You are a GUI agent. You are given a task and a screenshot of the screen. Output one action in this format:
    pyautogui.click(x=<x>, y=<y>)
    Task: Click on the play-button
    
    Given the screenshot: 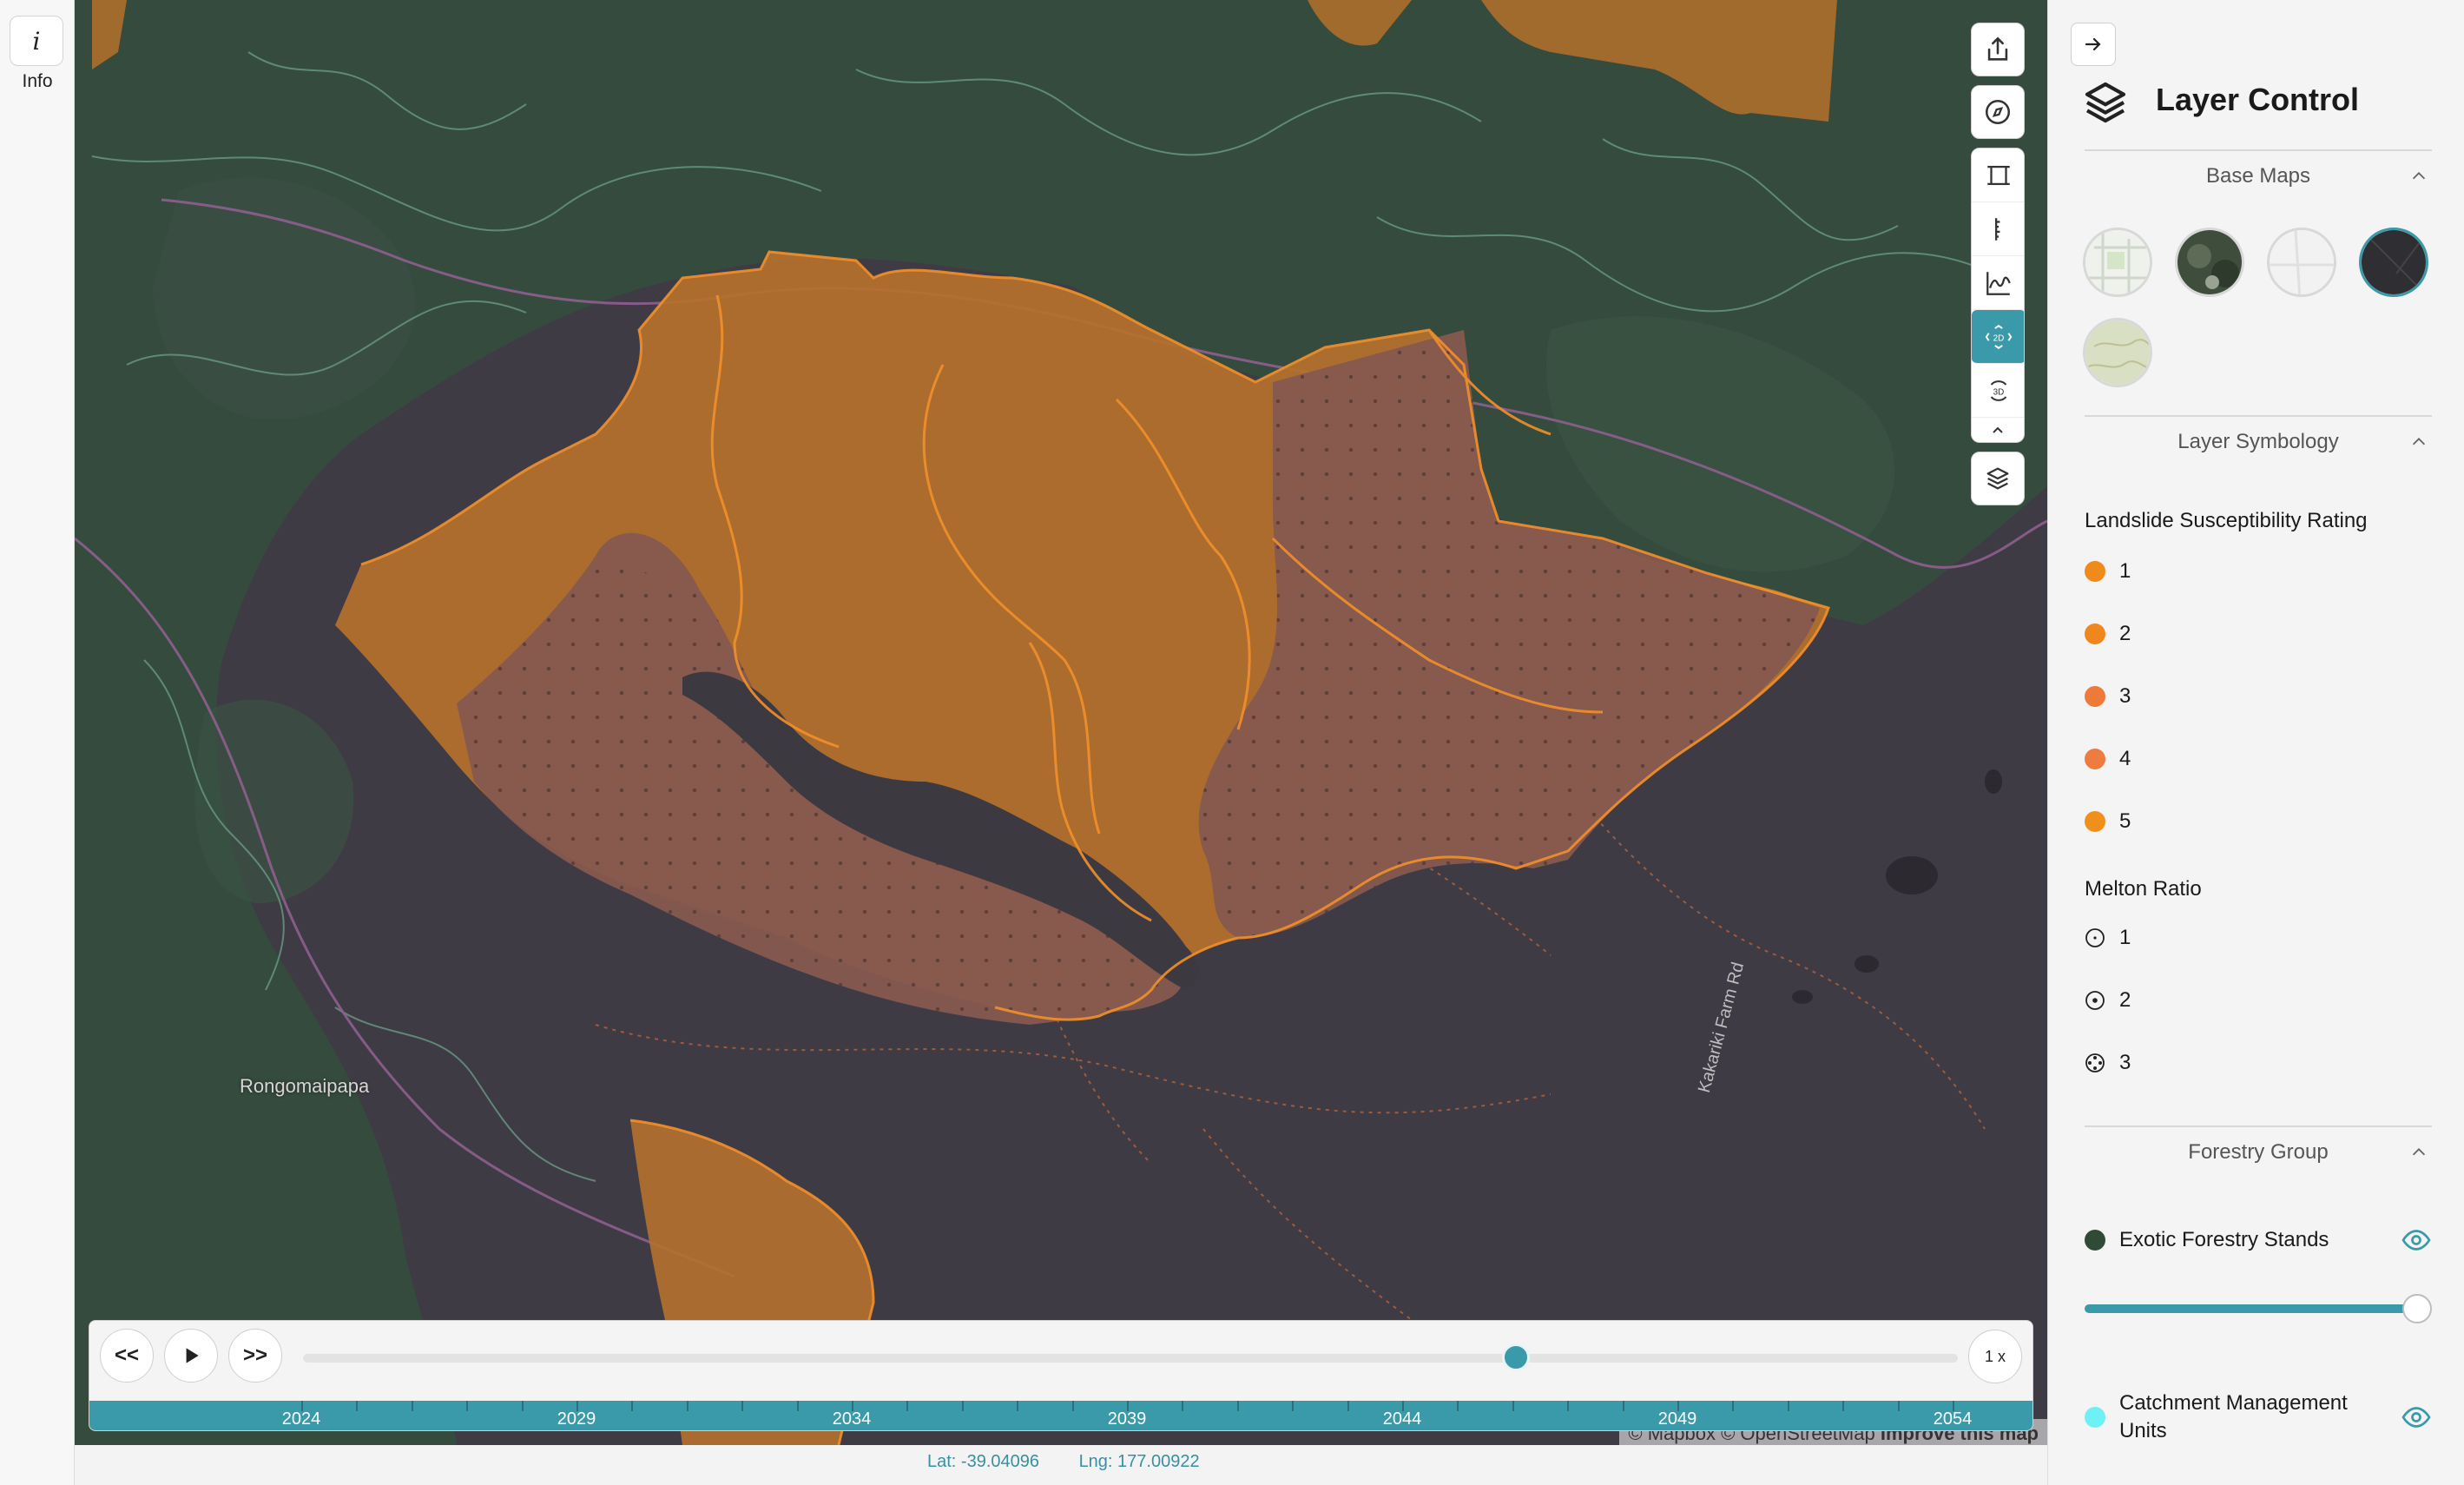 What is the action you would take?
    pyautogui.click(x=191, y=1356)
    